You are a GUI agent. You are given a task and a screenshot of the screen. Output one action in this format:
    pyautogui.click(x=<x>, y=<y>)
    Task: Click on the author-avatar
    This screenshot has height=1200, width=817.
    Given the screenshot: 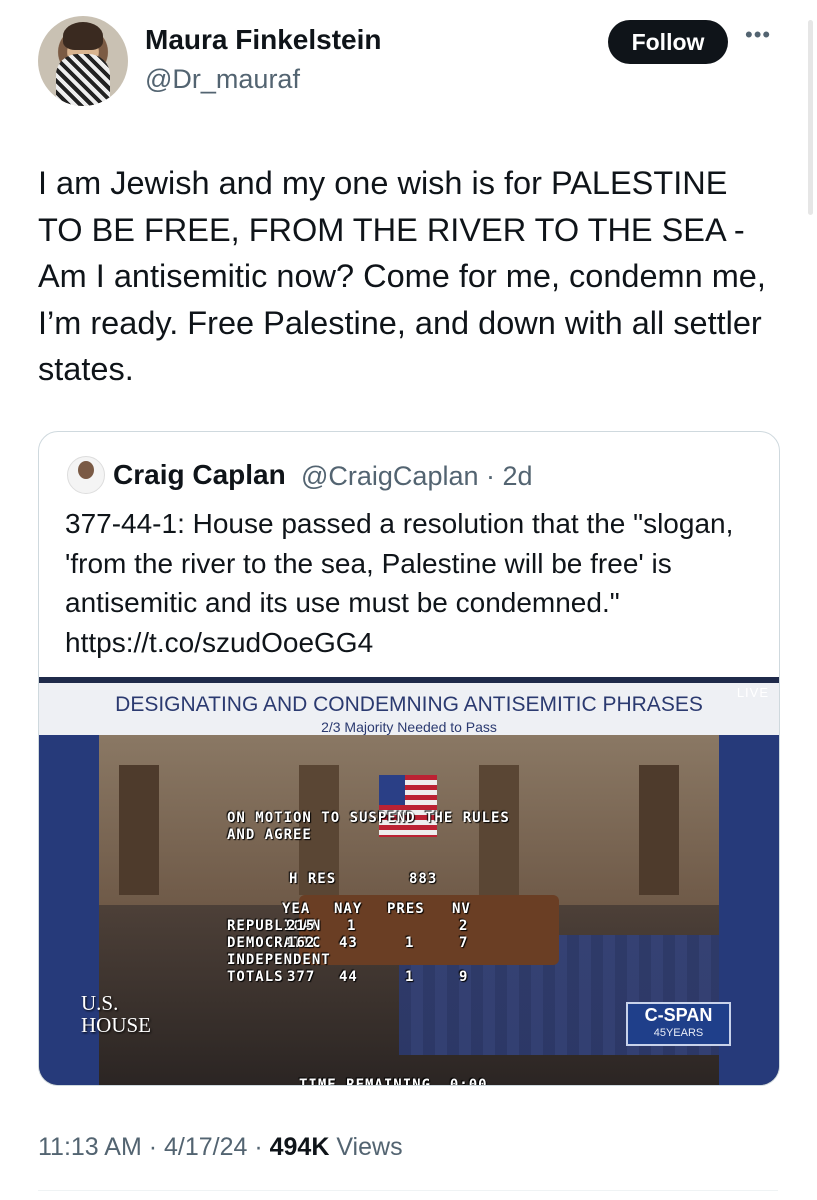 What is the action you would take?
    pyautogui.click(x=83, y=61)
    